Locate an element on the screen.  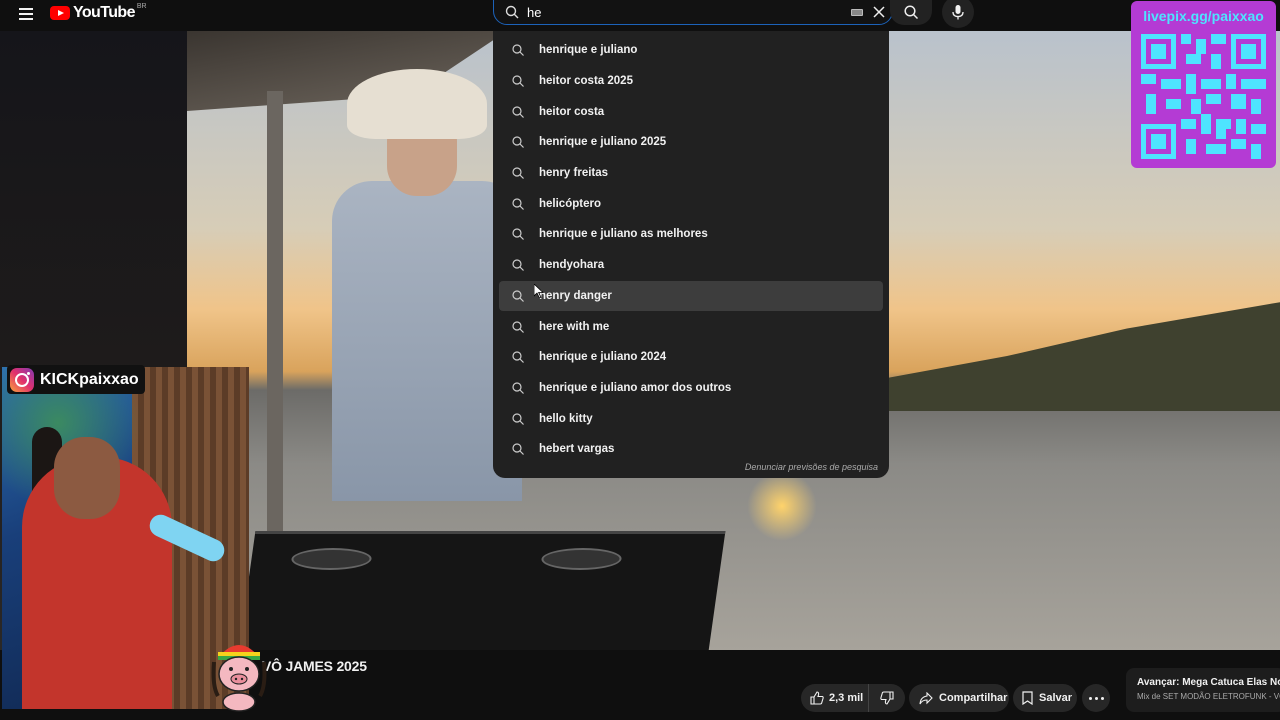
report-predictions-link: Denunciar previsões de pesquisa is located at coordinates (811, 467).